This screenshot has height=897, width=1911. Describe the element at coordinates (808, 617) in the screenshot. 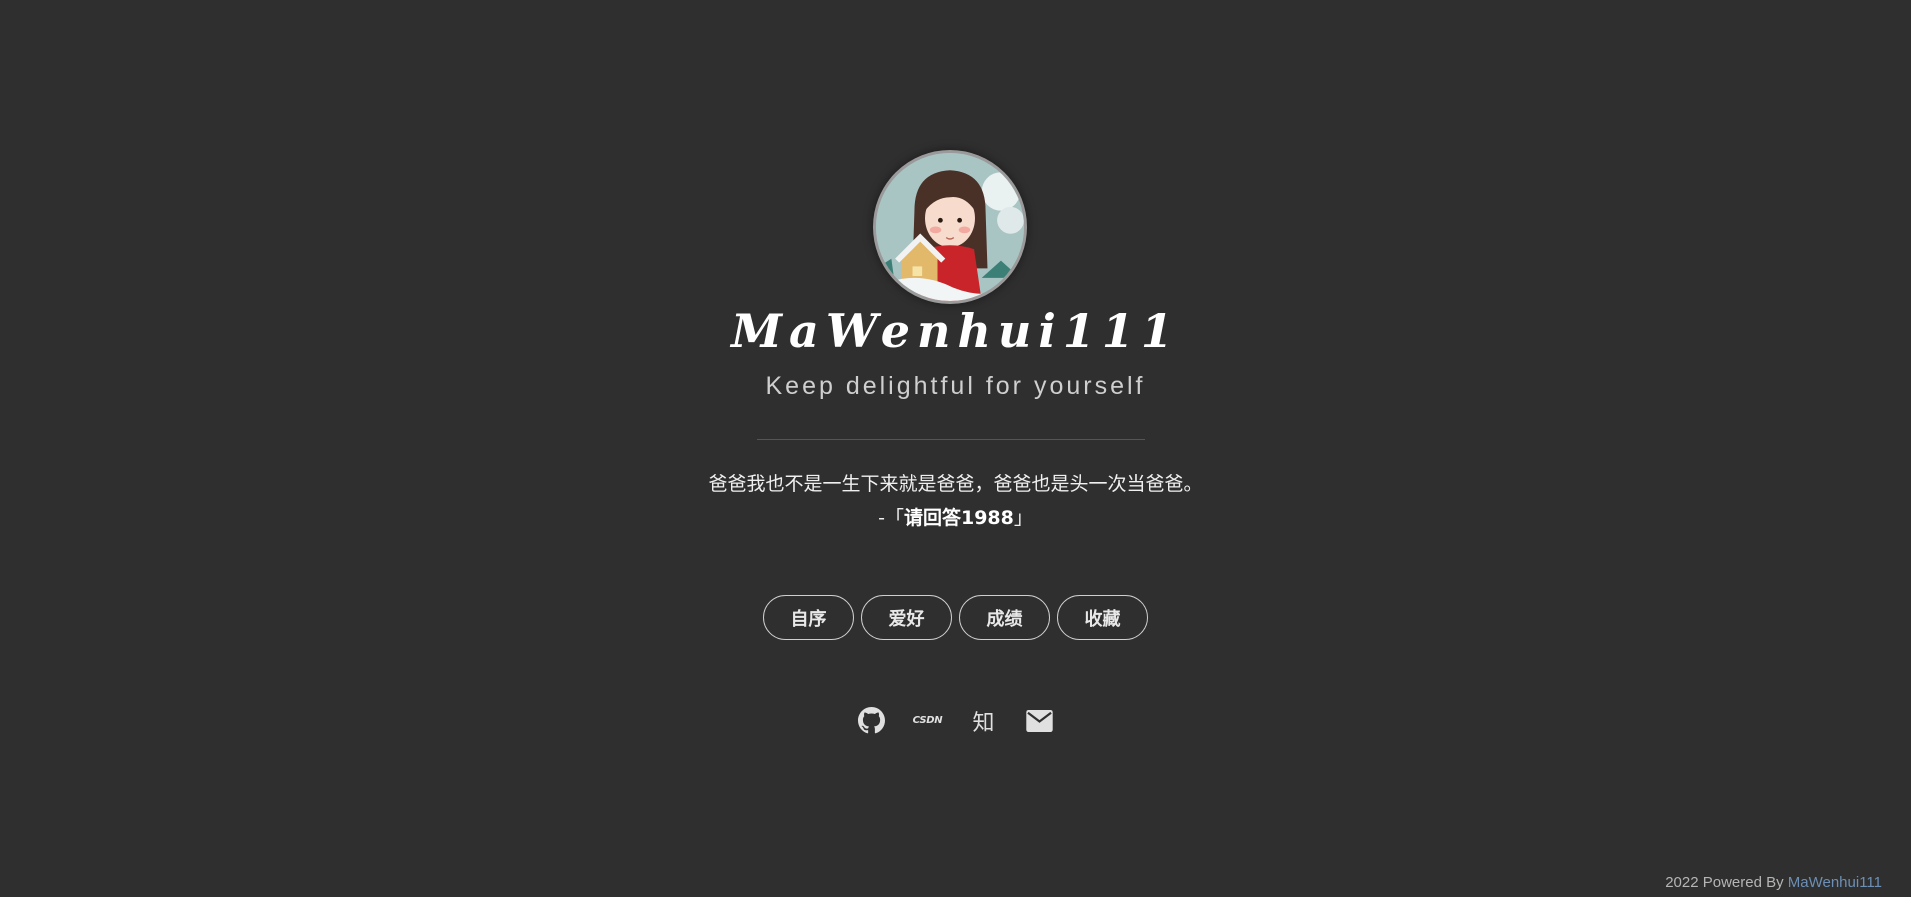

I see `nav-button-preface: 自序` at that location.